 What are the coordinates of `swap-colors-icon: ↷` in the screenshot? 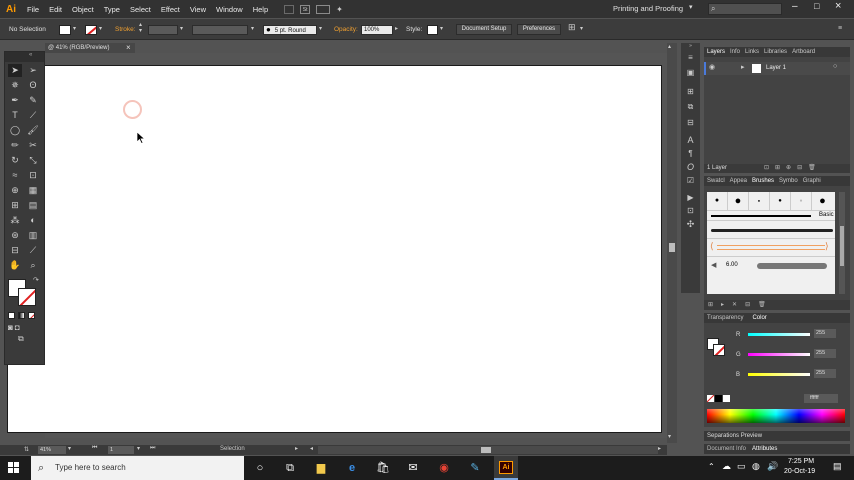 It's located at (36, 280).